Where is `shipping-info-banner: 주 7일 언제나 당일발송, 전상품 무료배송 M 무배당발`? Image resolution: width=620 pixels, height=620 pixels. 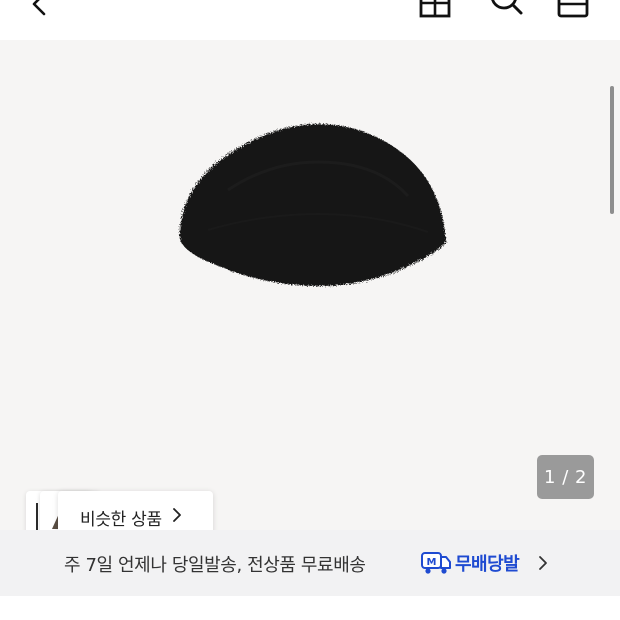
shipping-info-banner: 주 7일 언제나 당일발송, 전상품 무료배송 M 무배당발 is located at coordinates (310, 563).